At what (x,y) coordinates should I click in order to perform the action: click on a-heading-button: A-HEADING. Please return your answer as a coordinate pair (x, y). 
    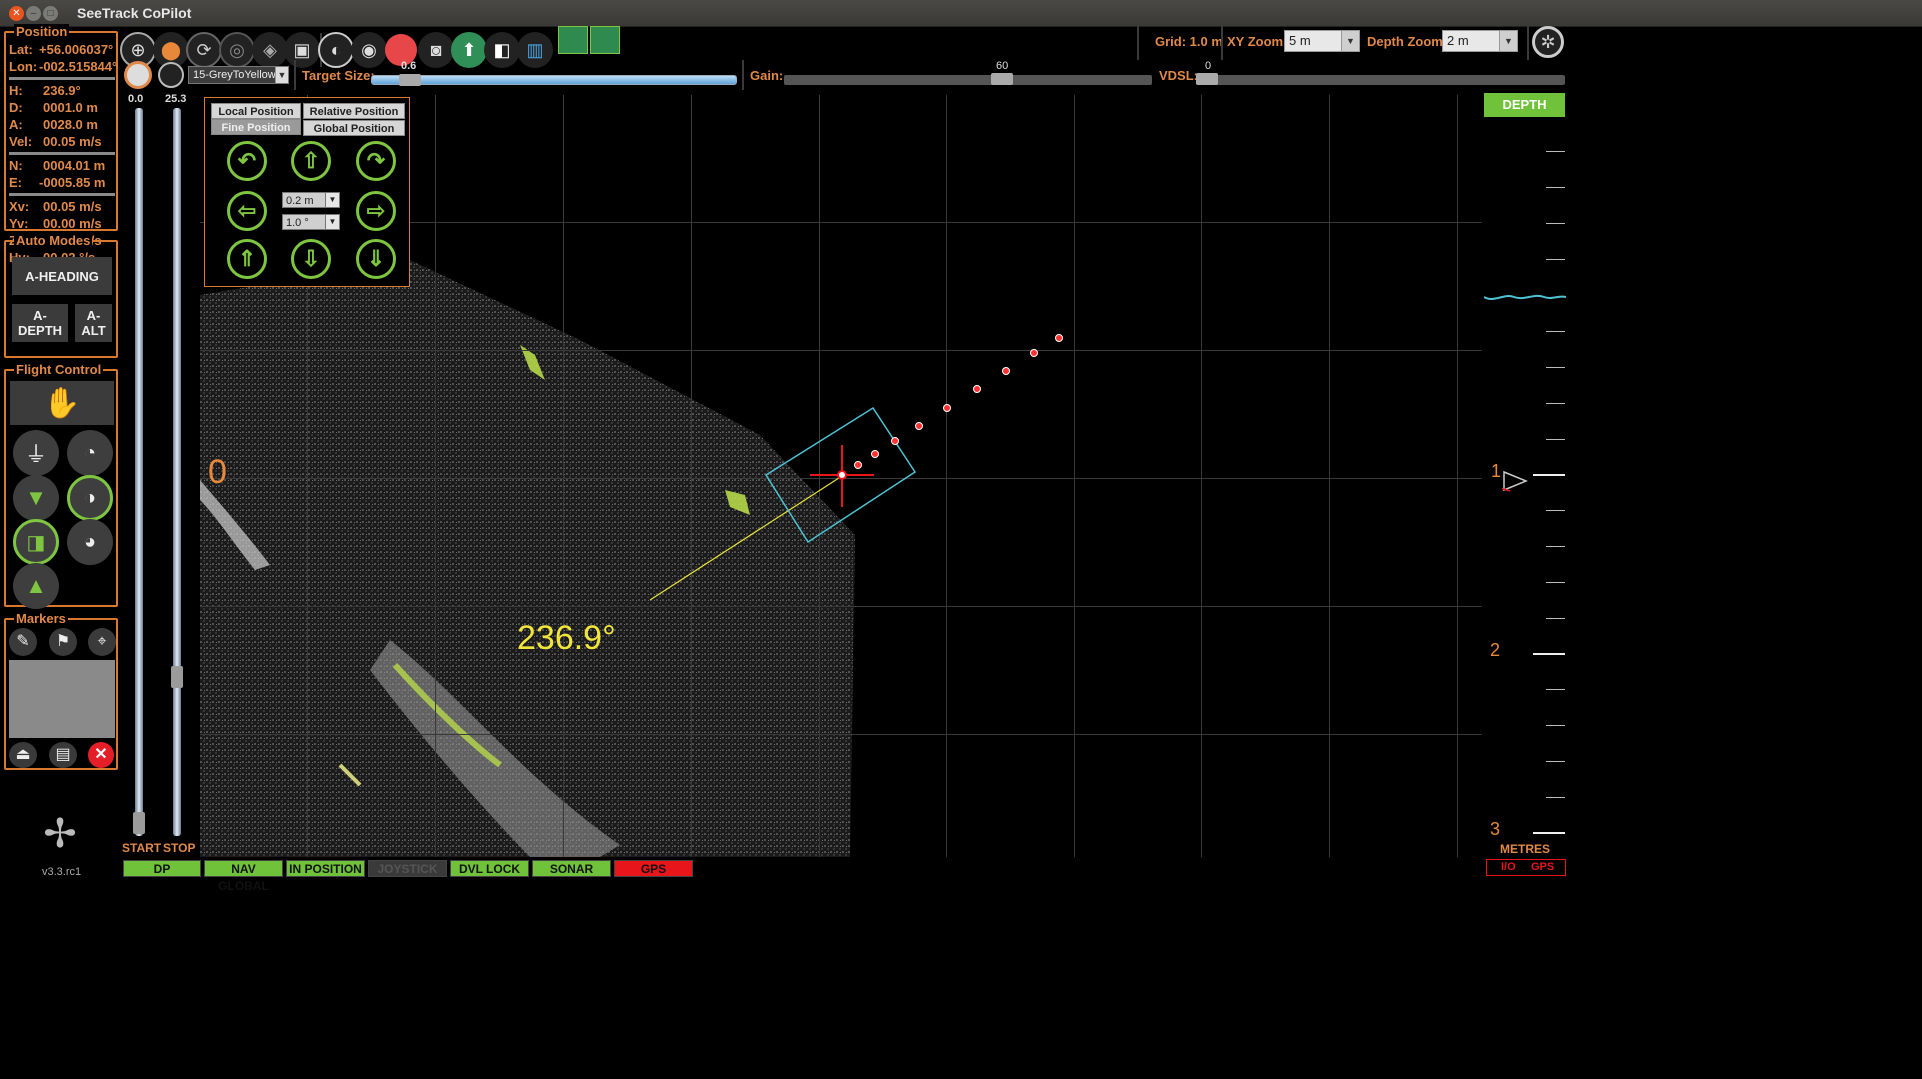
    Looking at the image, I should click on (62, 276).